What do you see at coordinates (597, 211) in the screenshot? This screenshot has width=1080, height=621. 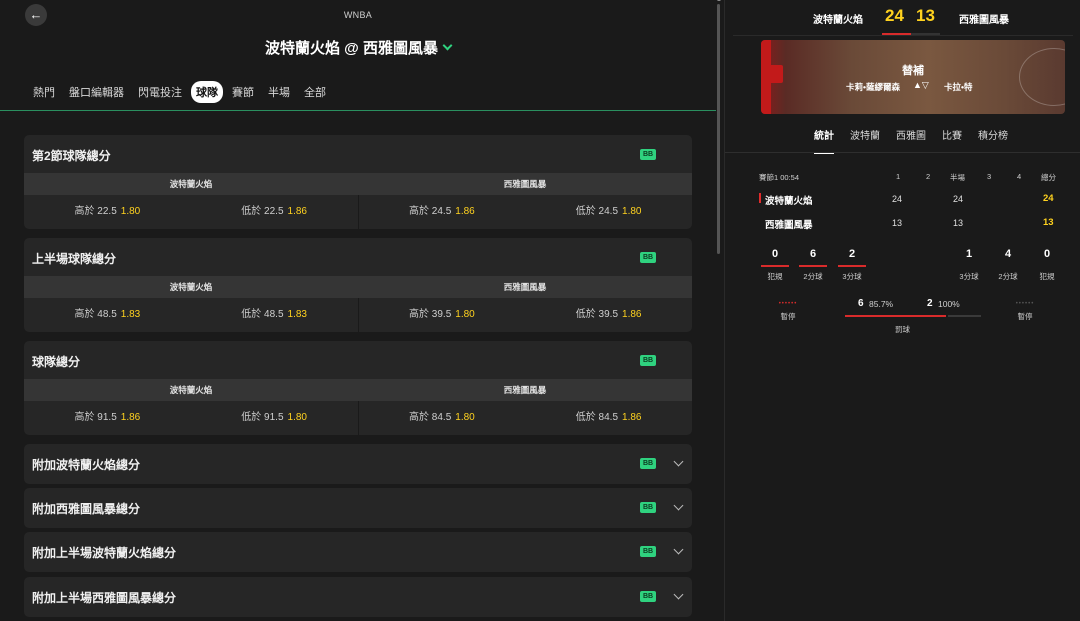 I see `odds-label: 低於 24.5` at bounding box center [597, 211].